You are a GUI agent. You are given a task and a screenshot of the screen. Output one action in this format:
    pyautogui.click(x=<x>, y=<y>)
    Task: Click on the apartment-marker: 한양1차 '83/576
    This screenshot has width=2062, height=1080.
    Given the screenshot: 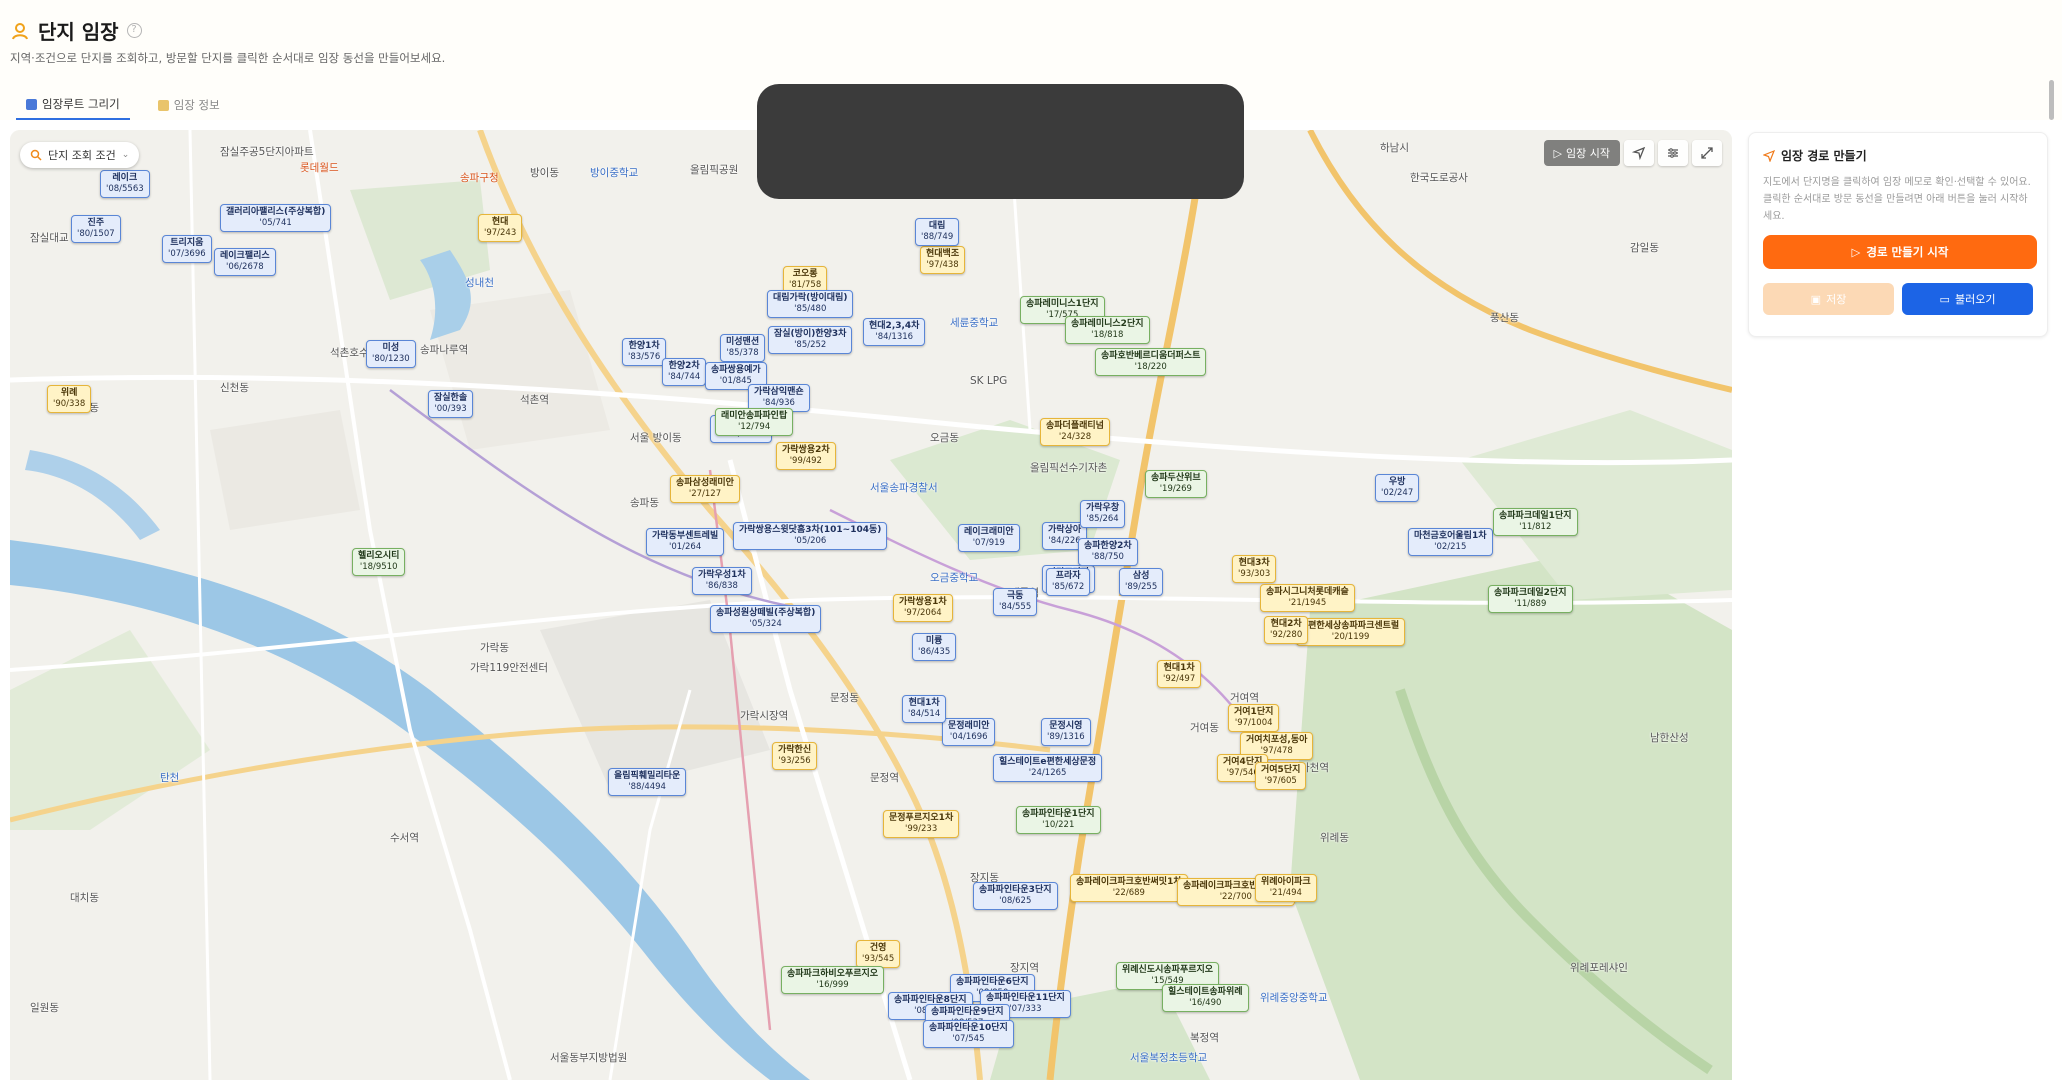 What is the action you would take?
    pyautogui.click(x=644, y=352)
    